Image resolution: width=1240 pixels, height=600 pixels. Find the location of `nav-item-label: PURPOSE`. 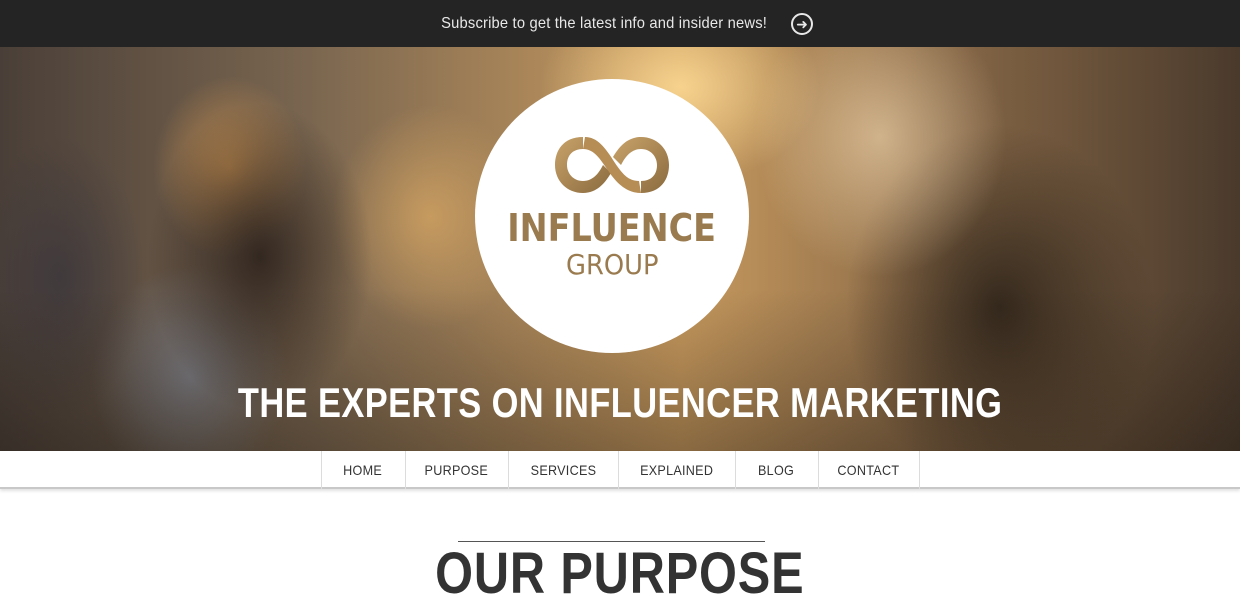

nav-item-label: PURPOSE is located at coordinates (456, 470).